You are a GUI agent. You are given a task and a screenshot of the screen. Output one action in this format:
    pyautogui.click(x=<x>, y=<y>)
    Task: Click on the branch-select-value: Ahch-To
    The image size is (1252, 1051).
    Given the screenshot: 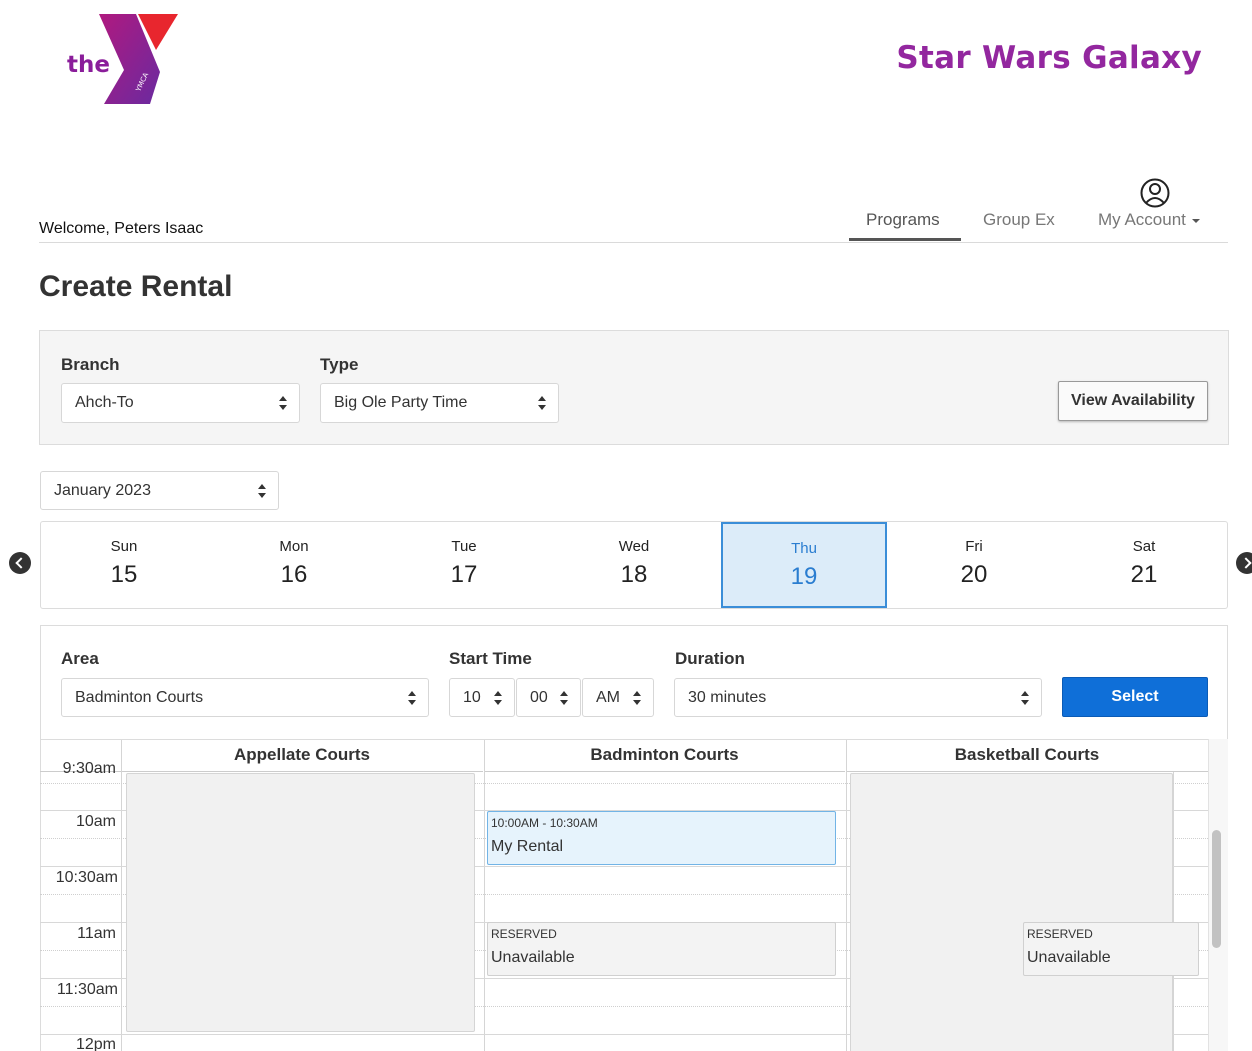 What is the action you would take?
    pyautogui.click(x=104, y=402)
    